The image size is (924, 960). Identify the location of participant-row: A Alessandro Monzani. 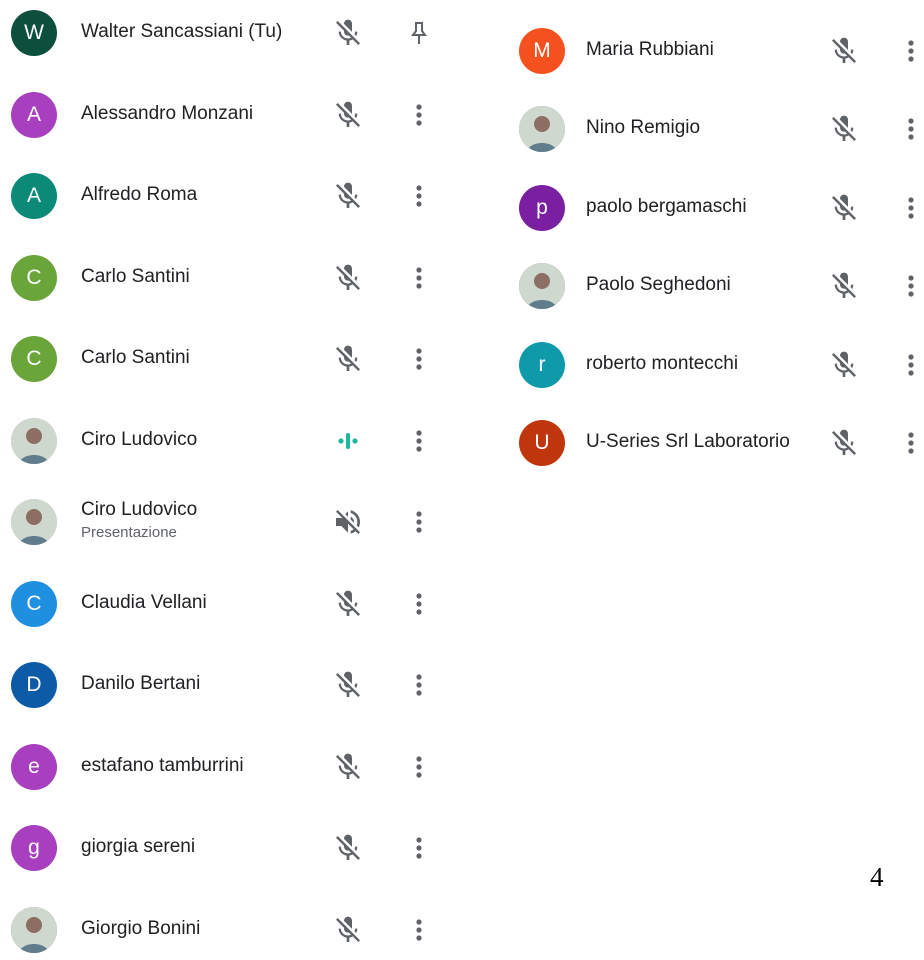
(235, 115).